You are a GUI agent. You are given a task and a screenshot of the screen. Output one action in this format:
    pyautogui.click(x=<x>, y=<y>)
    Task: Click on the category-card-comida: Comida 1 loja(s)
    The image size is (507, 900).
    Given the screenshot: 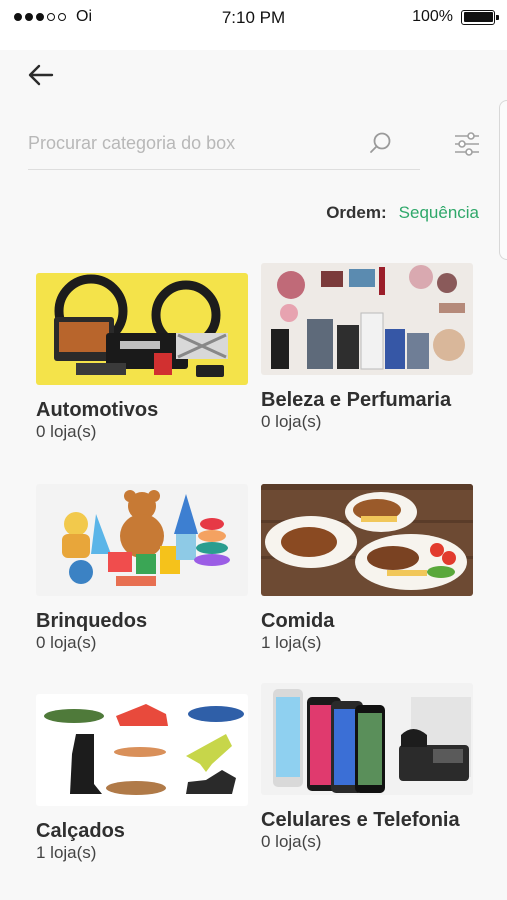 What is the action you would take?
    pyautogui.click(x=367, y=568)
    